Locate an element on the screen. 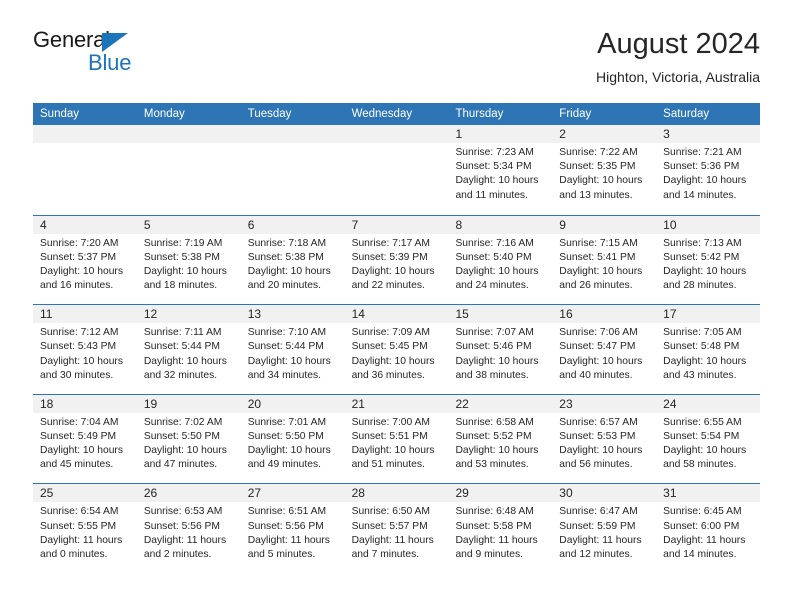 This screenshot has height=612, width=792. daylight-text-line2: and 5 minutes. is located at coordinates (281, 554).